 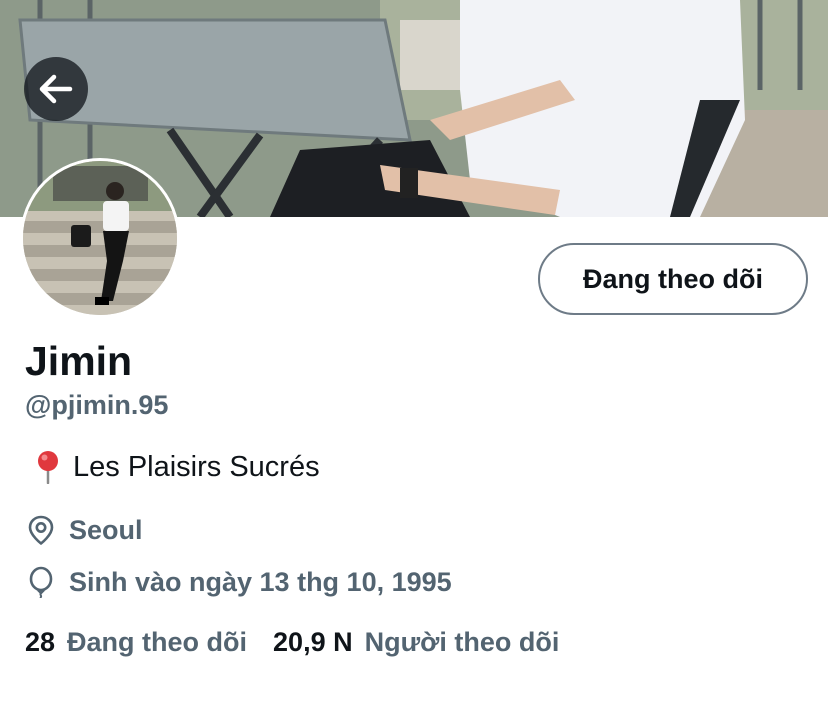 I want to click on birthday-text: Sinh vào ngày 13 thg 10, 1995, so click(x=260, y=581).